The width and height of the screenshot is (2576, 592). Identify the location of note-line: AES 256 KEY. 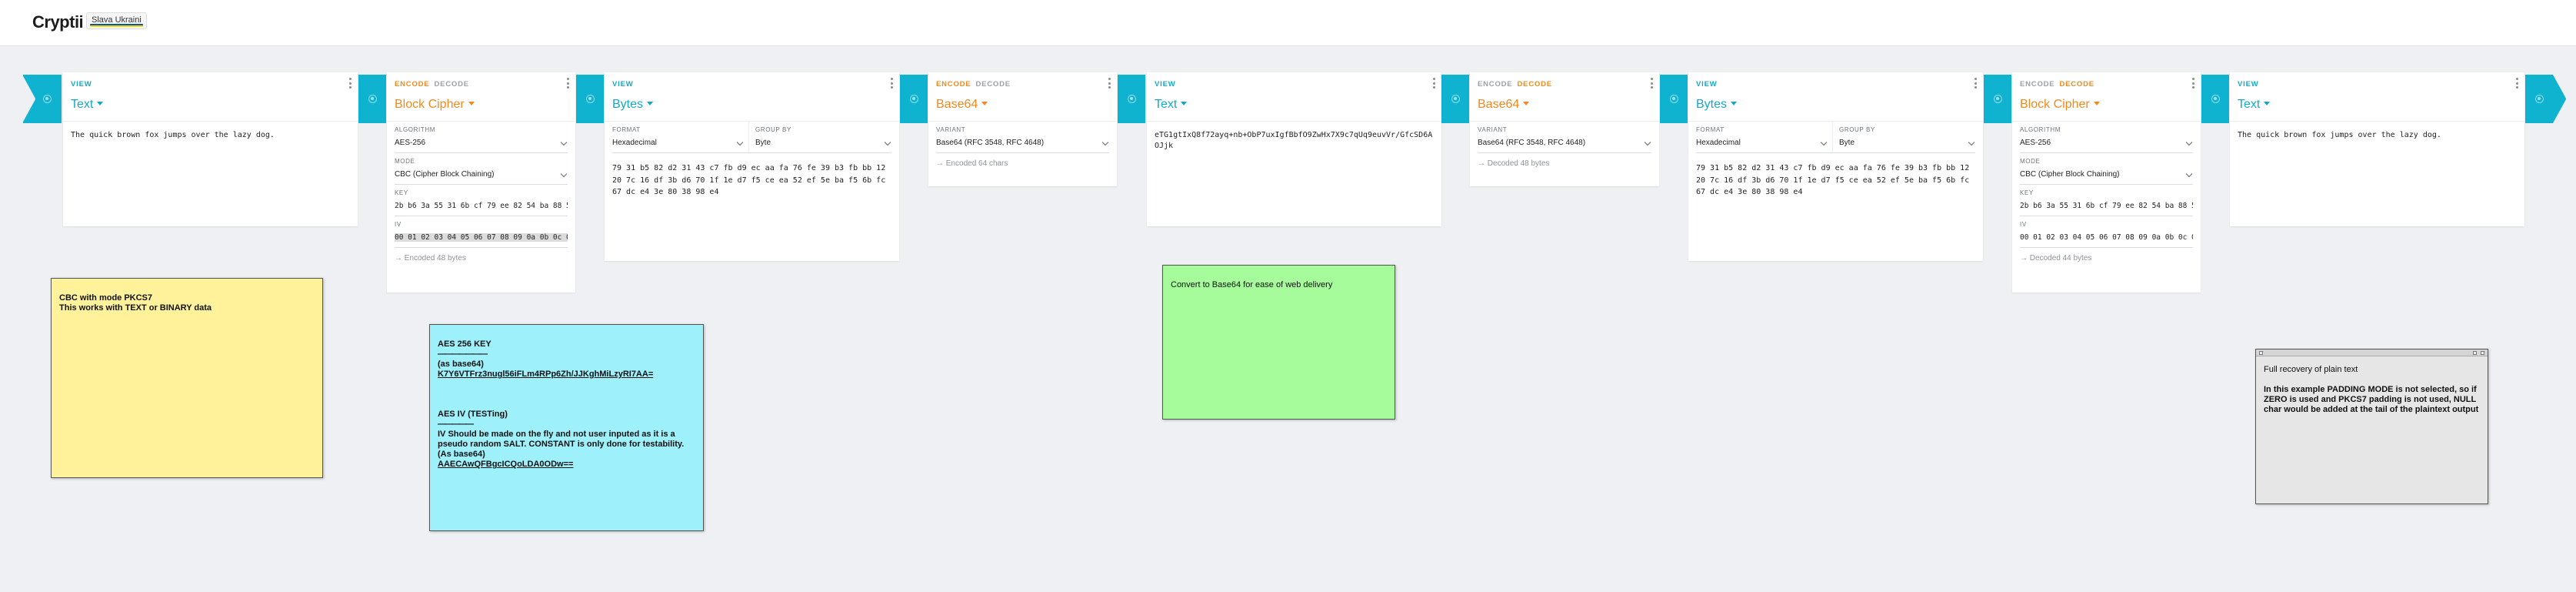
(465, 344).